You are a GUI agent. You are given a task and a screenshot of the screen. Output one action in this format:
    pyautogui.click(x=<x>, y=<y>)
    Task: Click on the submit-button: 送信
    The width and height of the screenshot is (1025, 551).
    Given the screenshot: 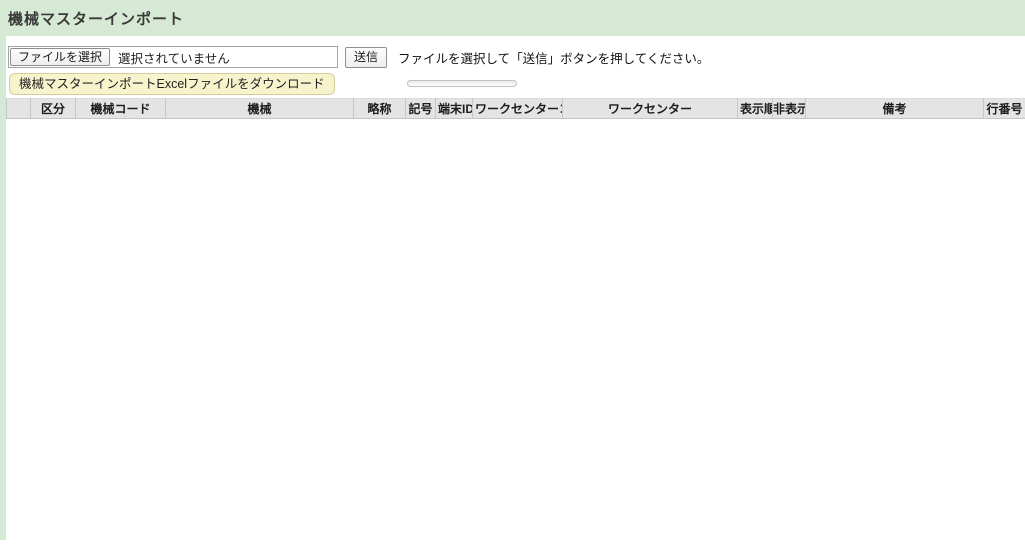 What is the action you would take?
    pyautogui.click(x=366, y=57)
    